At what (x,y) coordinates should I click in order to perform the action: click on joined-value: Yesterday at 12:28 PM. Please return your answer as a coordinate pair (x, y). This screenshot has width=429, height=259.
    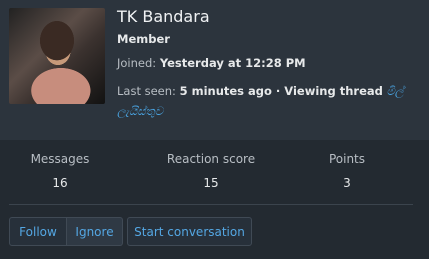
    Looking at the image, I should click on (232, 63).